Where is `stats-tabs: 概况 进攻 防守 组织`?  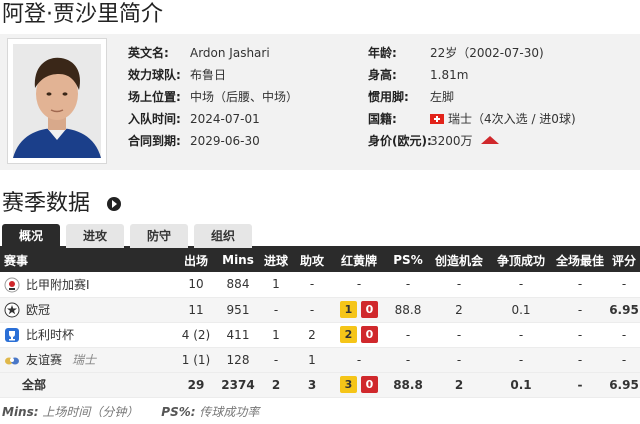
stats-tabs: 概况 进攻 防守 组织 is located at coordinates (320, 236).